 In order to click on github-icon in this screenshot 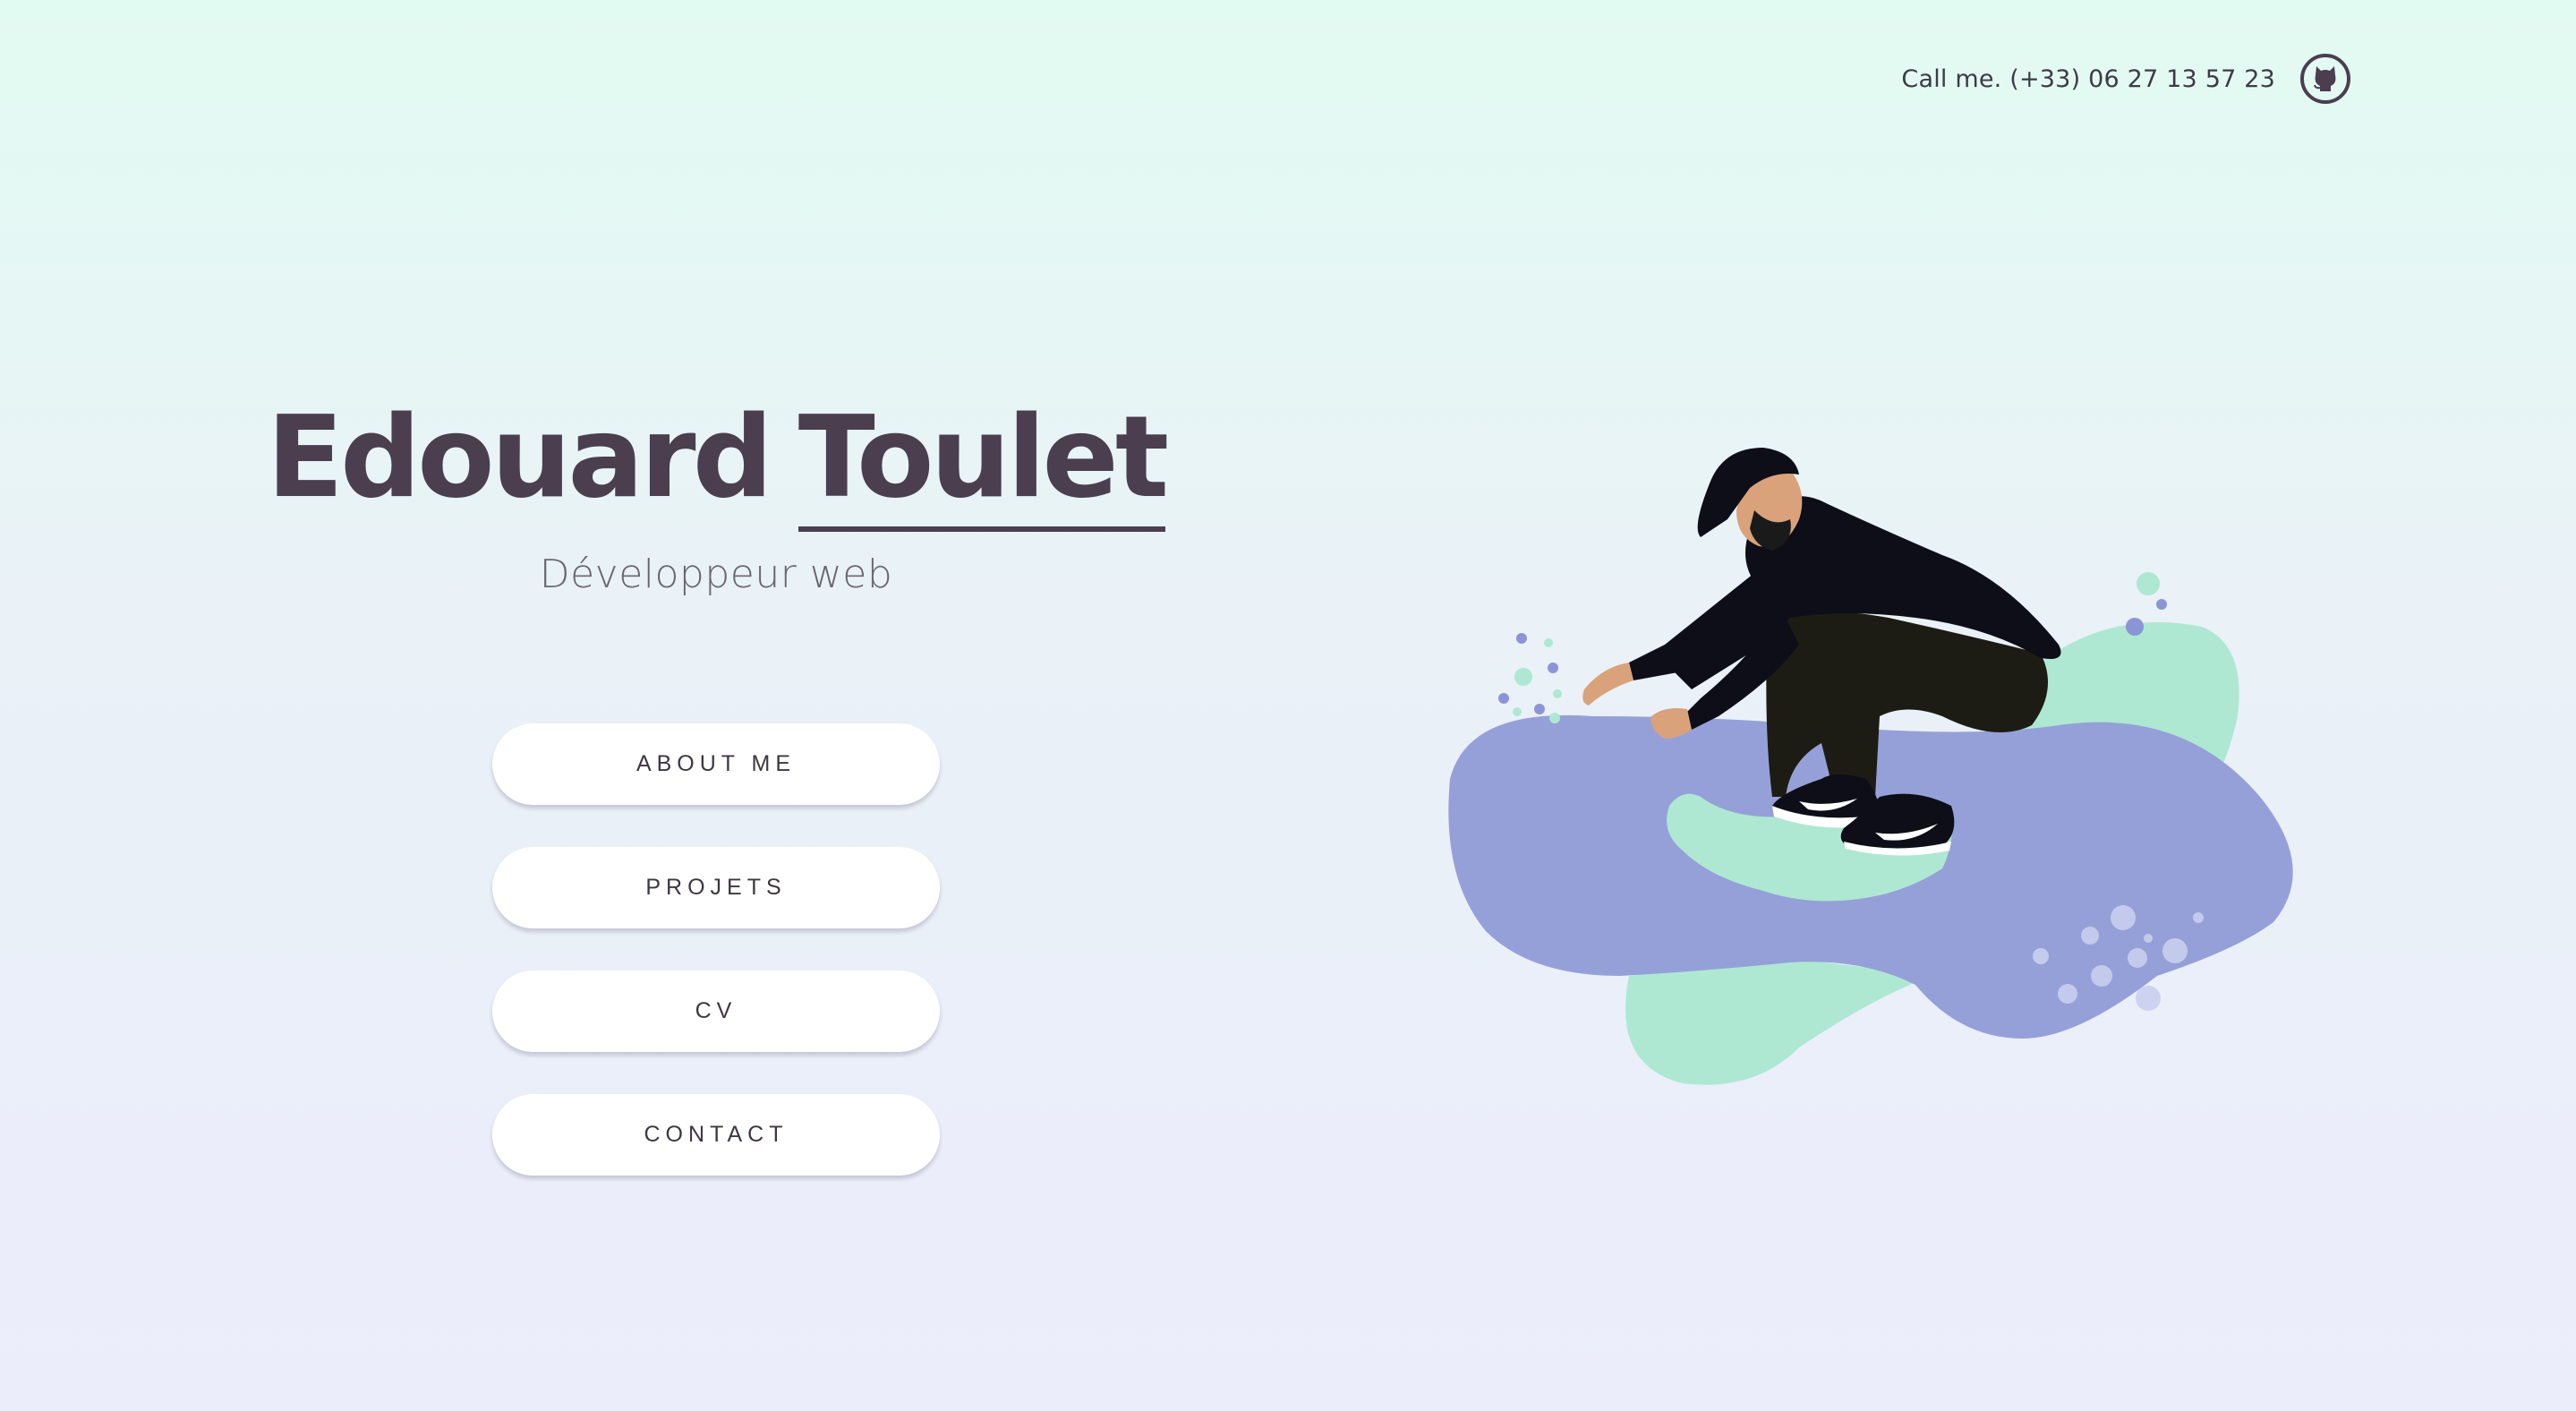, I will do `click(2325, 79)`.